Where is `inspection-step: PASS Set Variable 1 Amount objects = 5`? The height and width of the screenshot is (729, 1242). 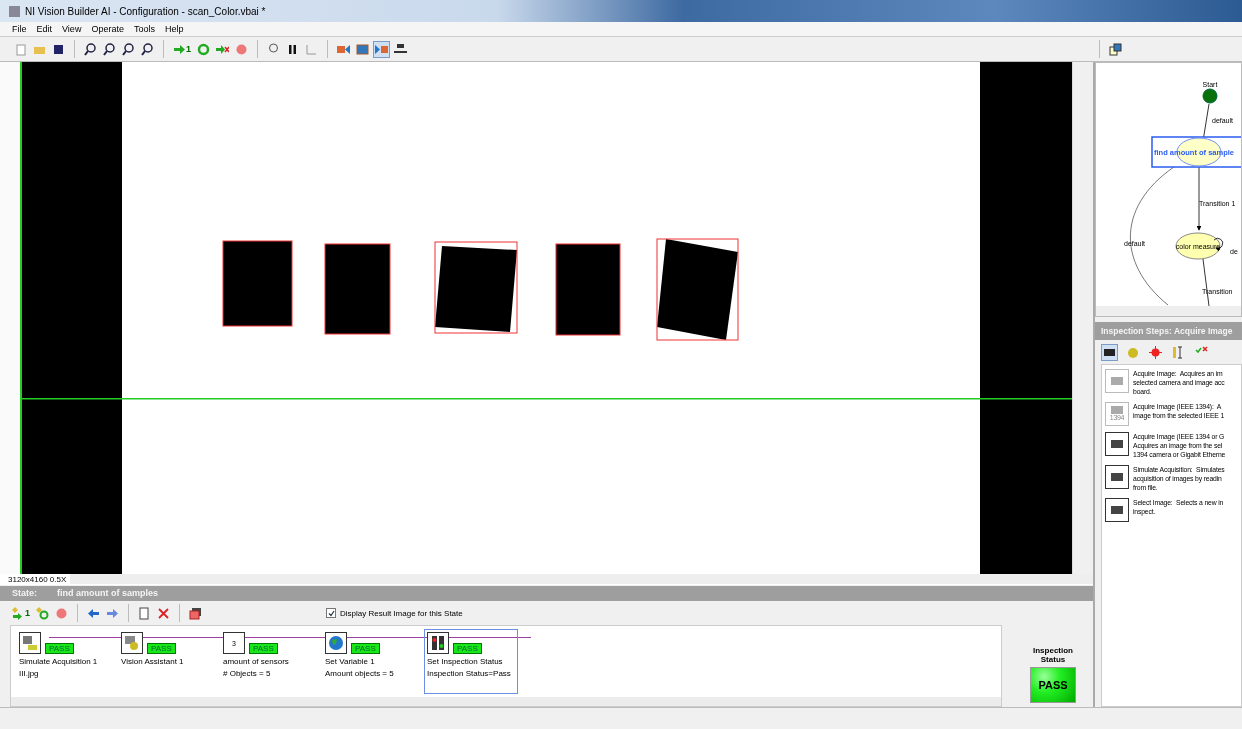
inspection-step: PASS Set Variable 1 Amount objects = 5 is located at coordinates (369, 661).